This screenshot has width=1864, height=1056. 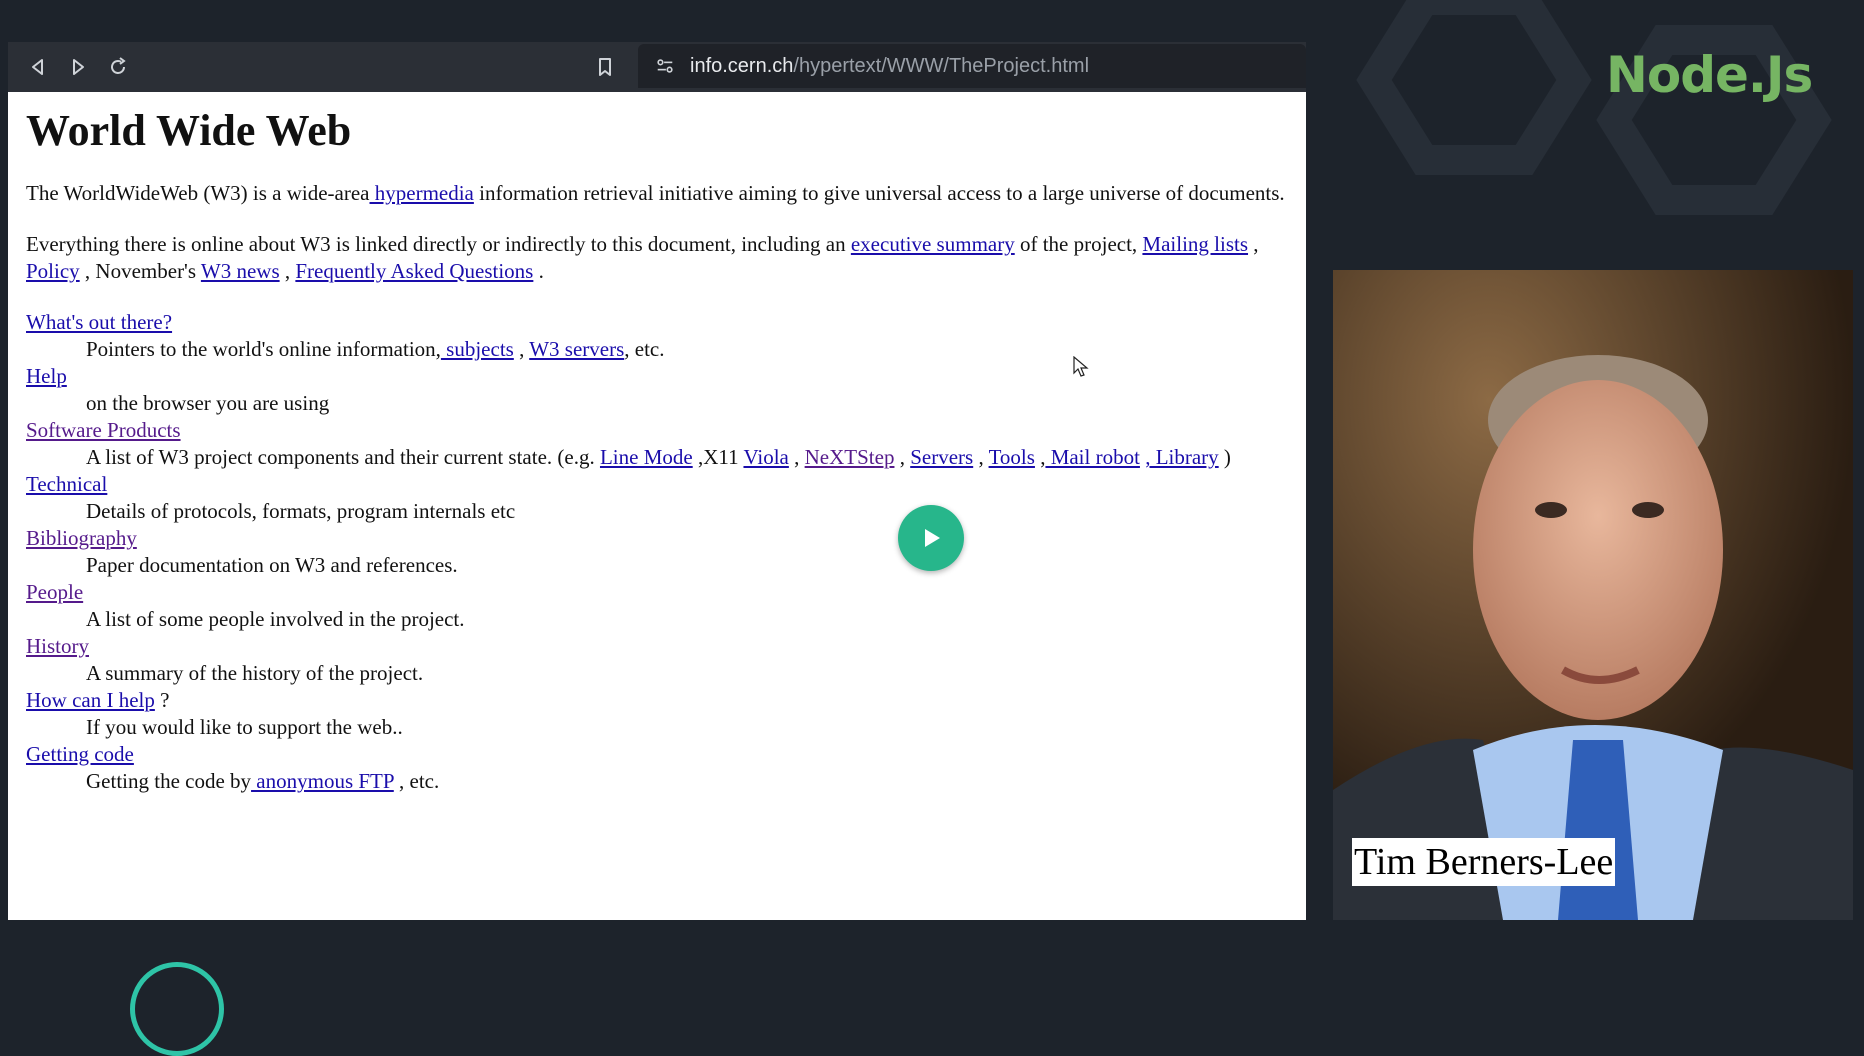 What do you see at coordinates (605, 67) in the screenshot?
I see `bookmark-icon` at bounding box center [605, 67].